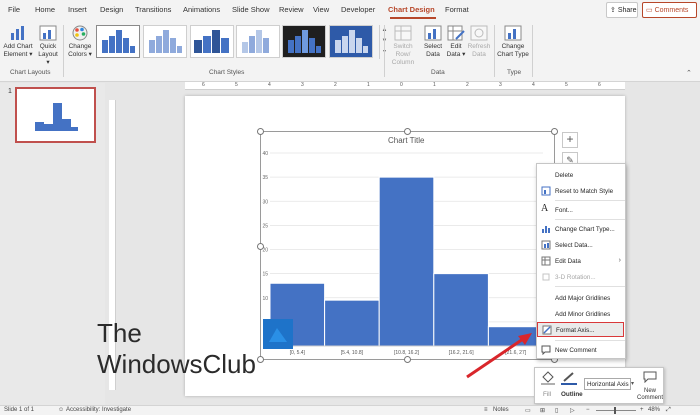 The width and height of the screenshot is (700, 415). I want to click on change-chart-type-button: Change Chart Type, so click(513, 42).